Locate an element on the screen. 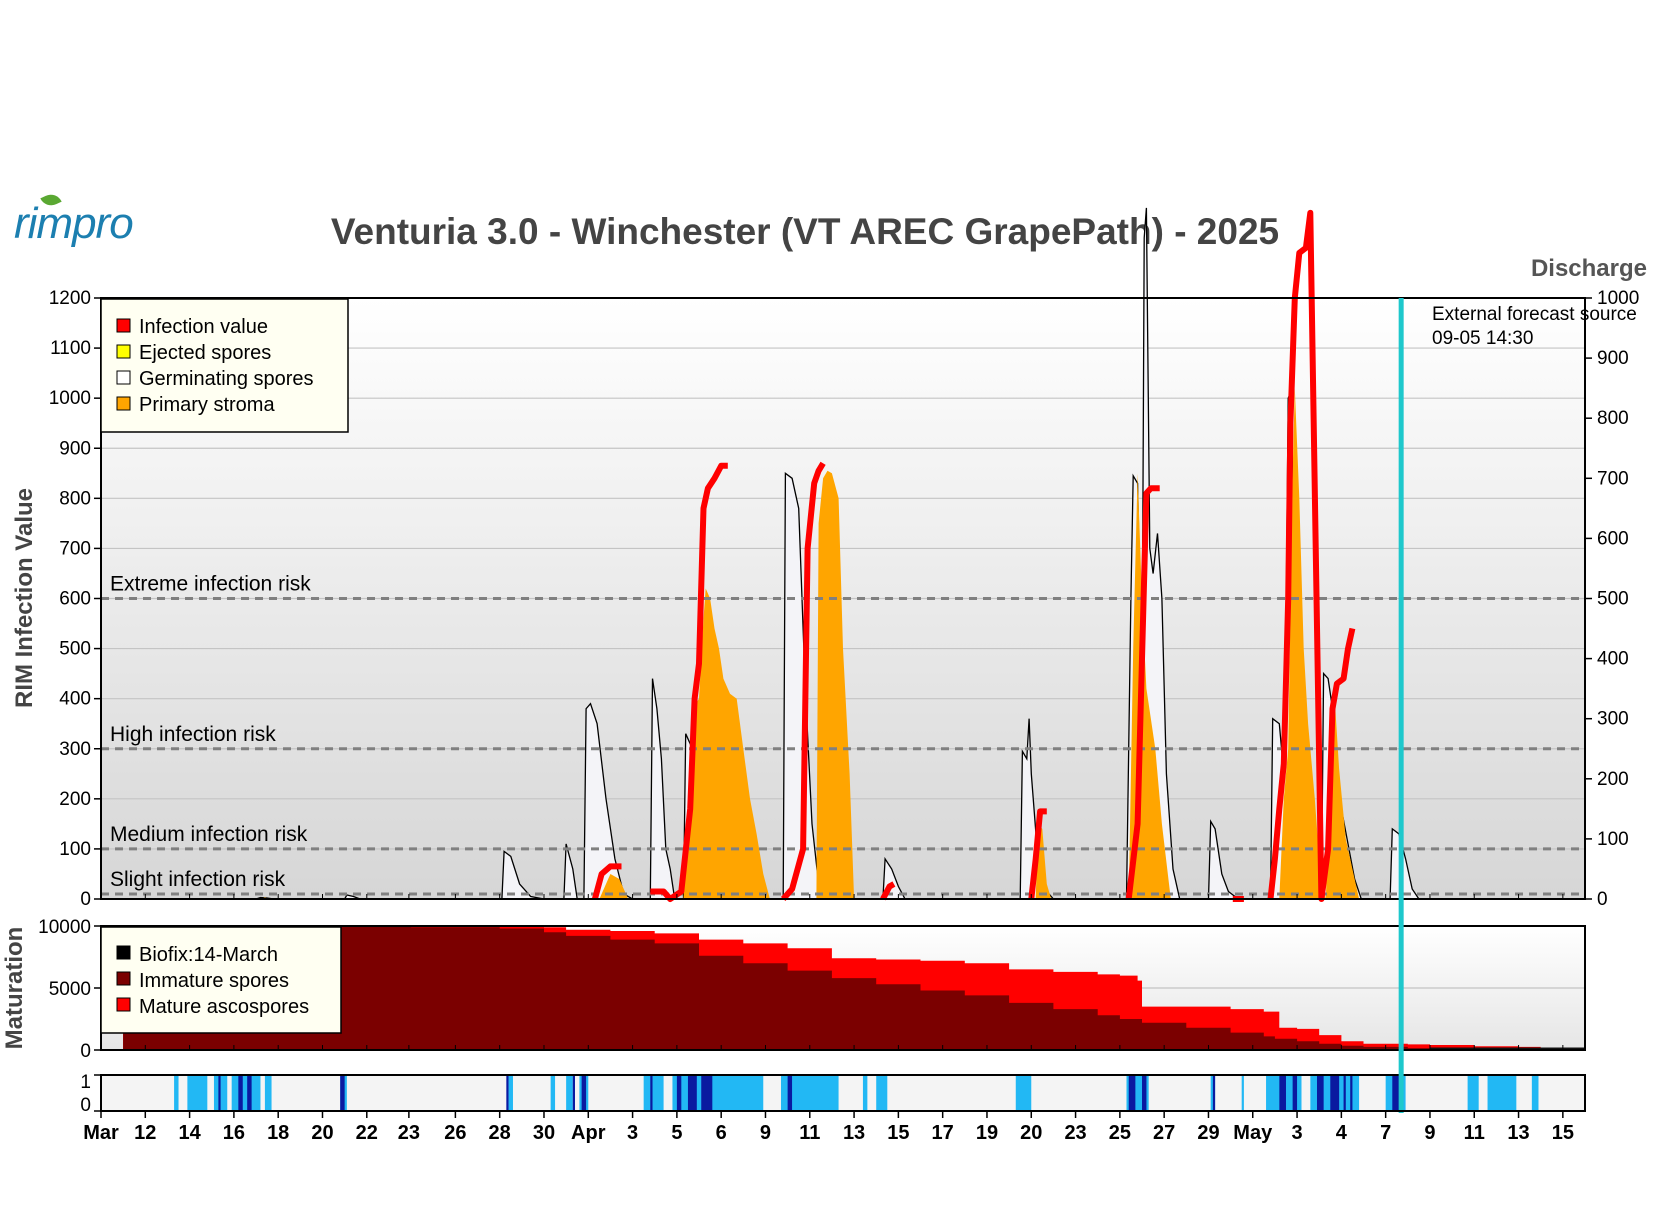  x-tick-label: 9 is located at coordinates (1429, 1133).